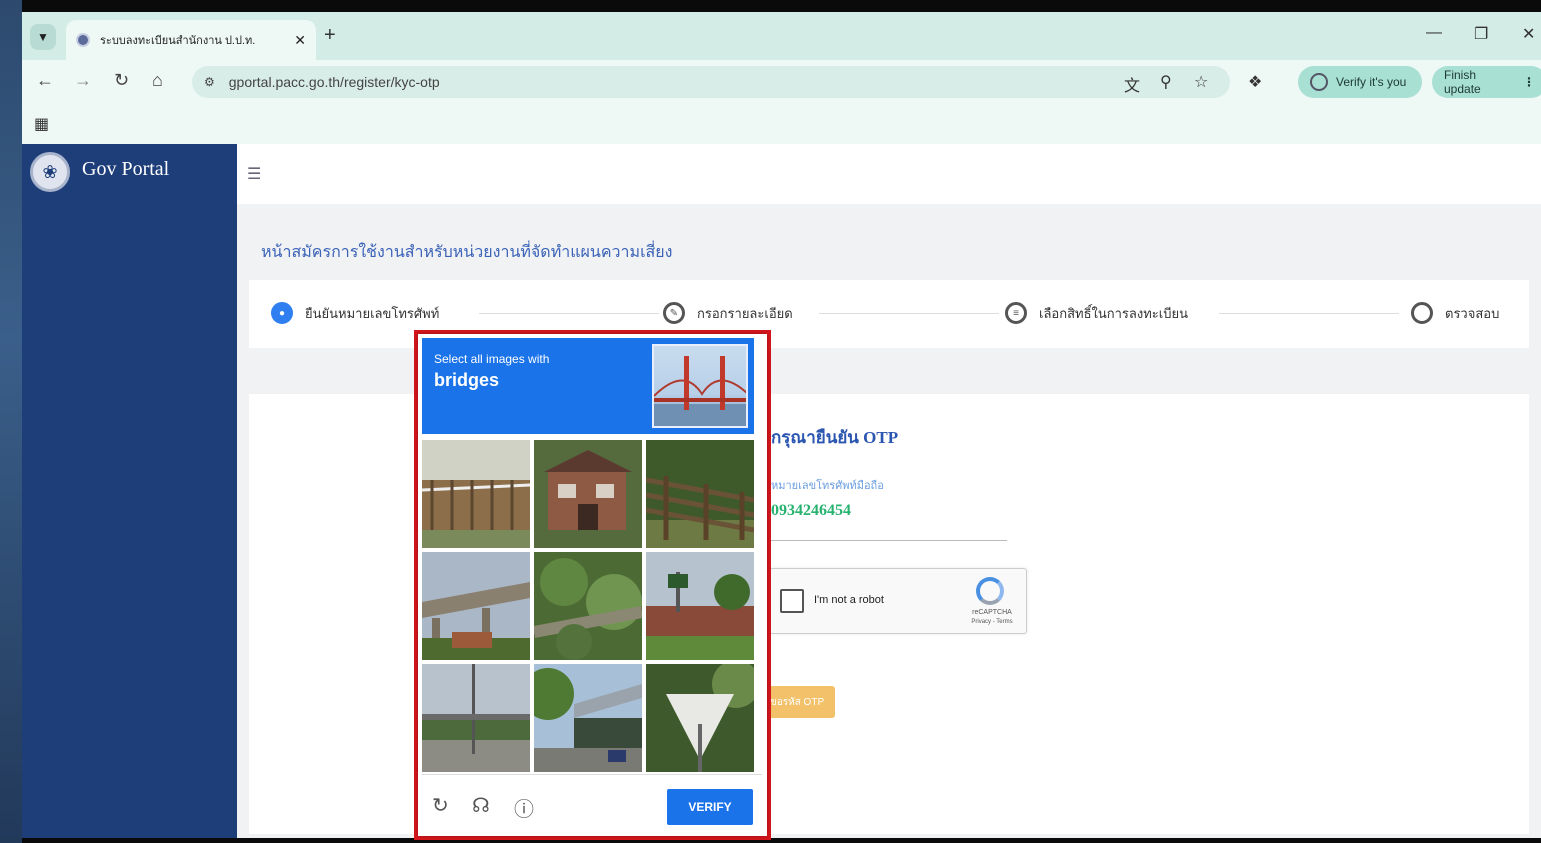 The height and width of the screenshot is (843, 1541). I want to click on bookmark-star-icon: ☆, so click(1201, 82).